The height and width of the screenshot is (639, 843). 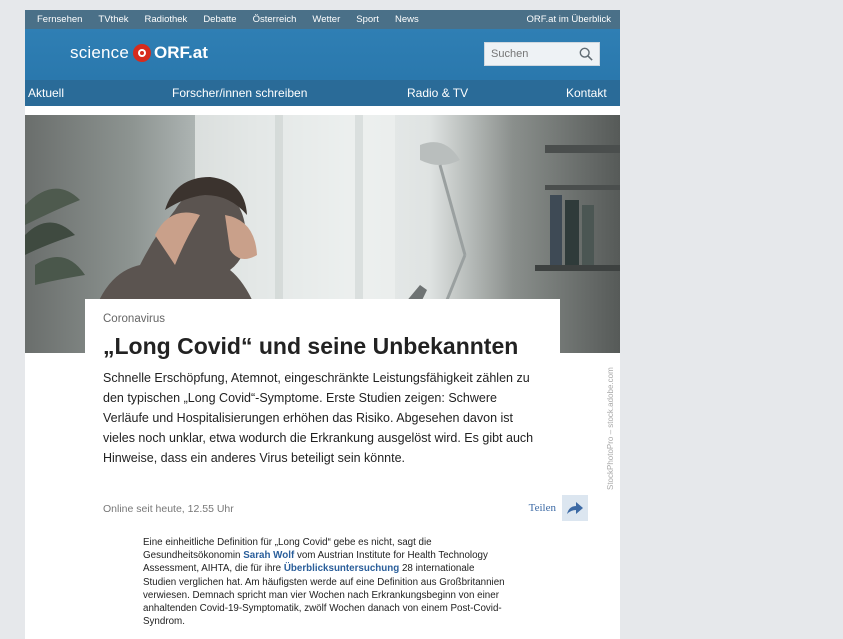 What do you see at coordinates (239, 93) in the screenshot?
I see `nav-forscher-schreiben: Forscher/innen schreiben` at bounding box center [239, 93].